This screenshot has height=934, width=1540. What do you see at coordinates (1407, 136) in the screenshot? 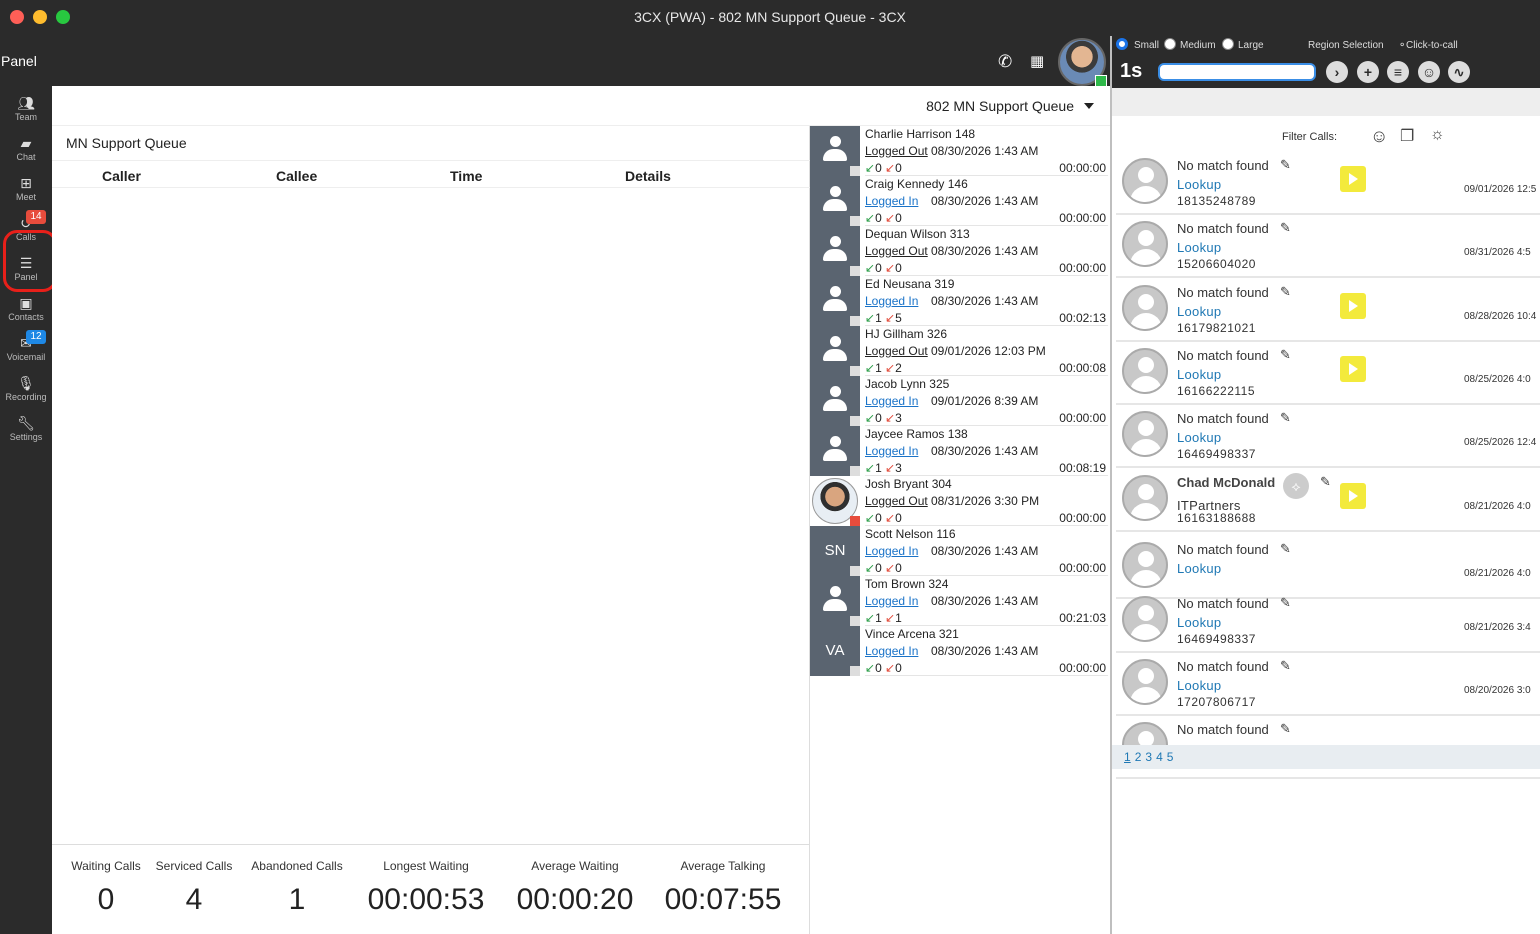
I see `filter-documents-icon: ❐` at bounding box center [1407, 136].